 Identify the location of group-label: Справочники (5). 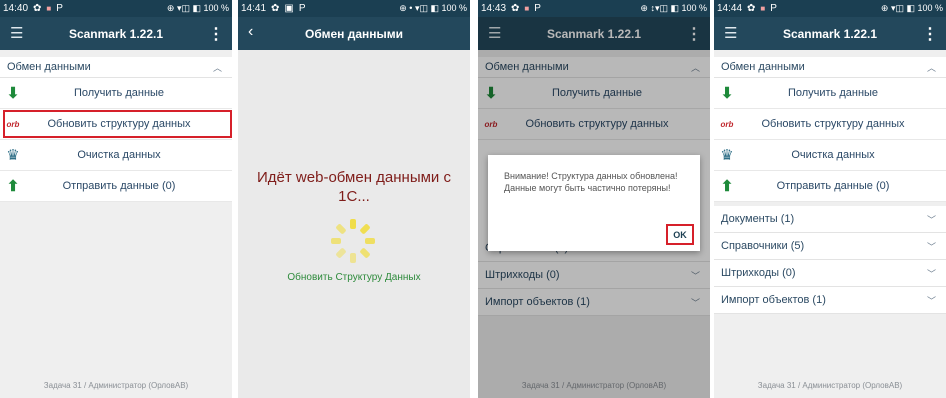
(763, 246).